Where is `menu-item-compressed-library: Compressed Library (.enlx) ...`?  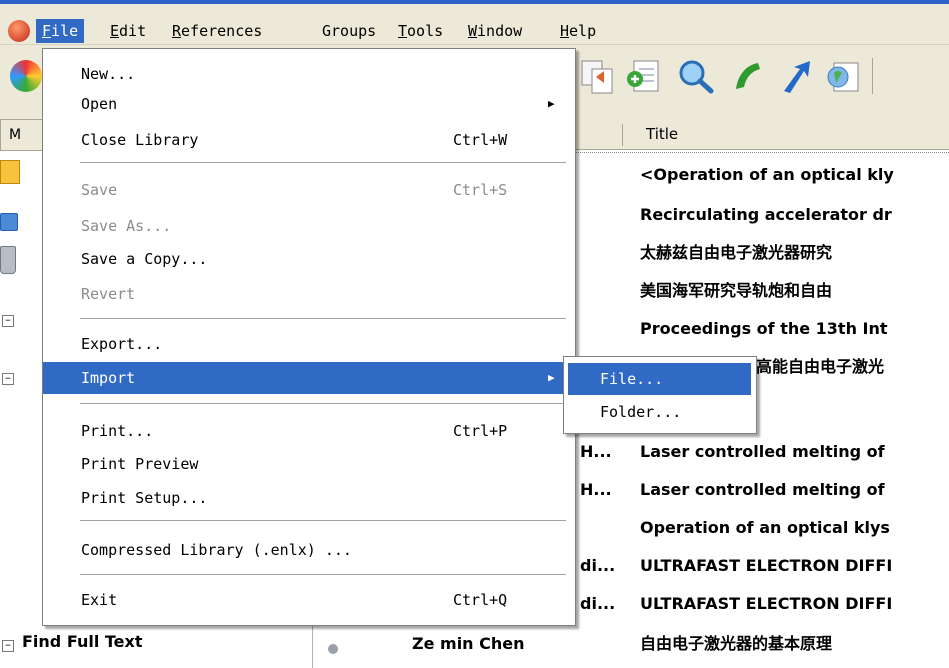 menu-item-compressed-library: Compressed Library (.enlx) ... is located at coordinates (308, 550).